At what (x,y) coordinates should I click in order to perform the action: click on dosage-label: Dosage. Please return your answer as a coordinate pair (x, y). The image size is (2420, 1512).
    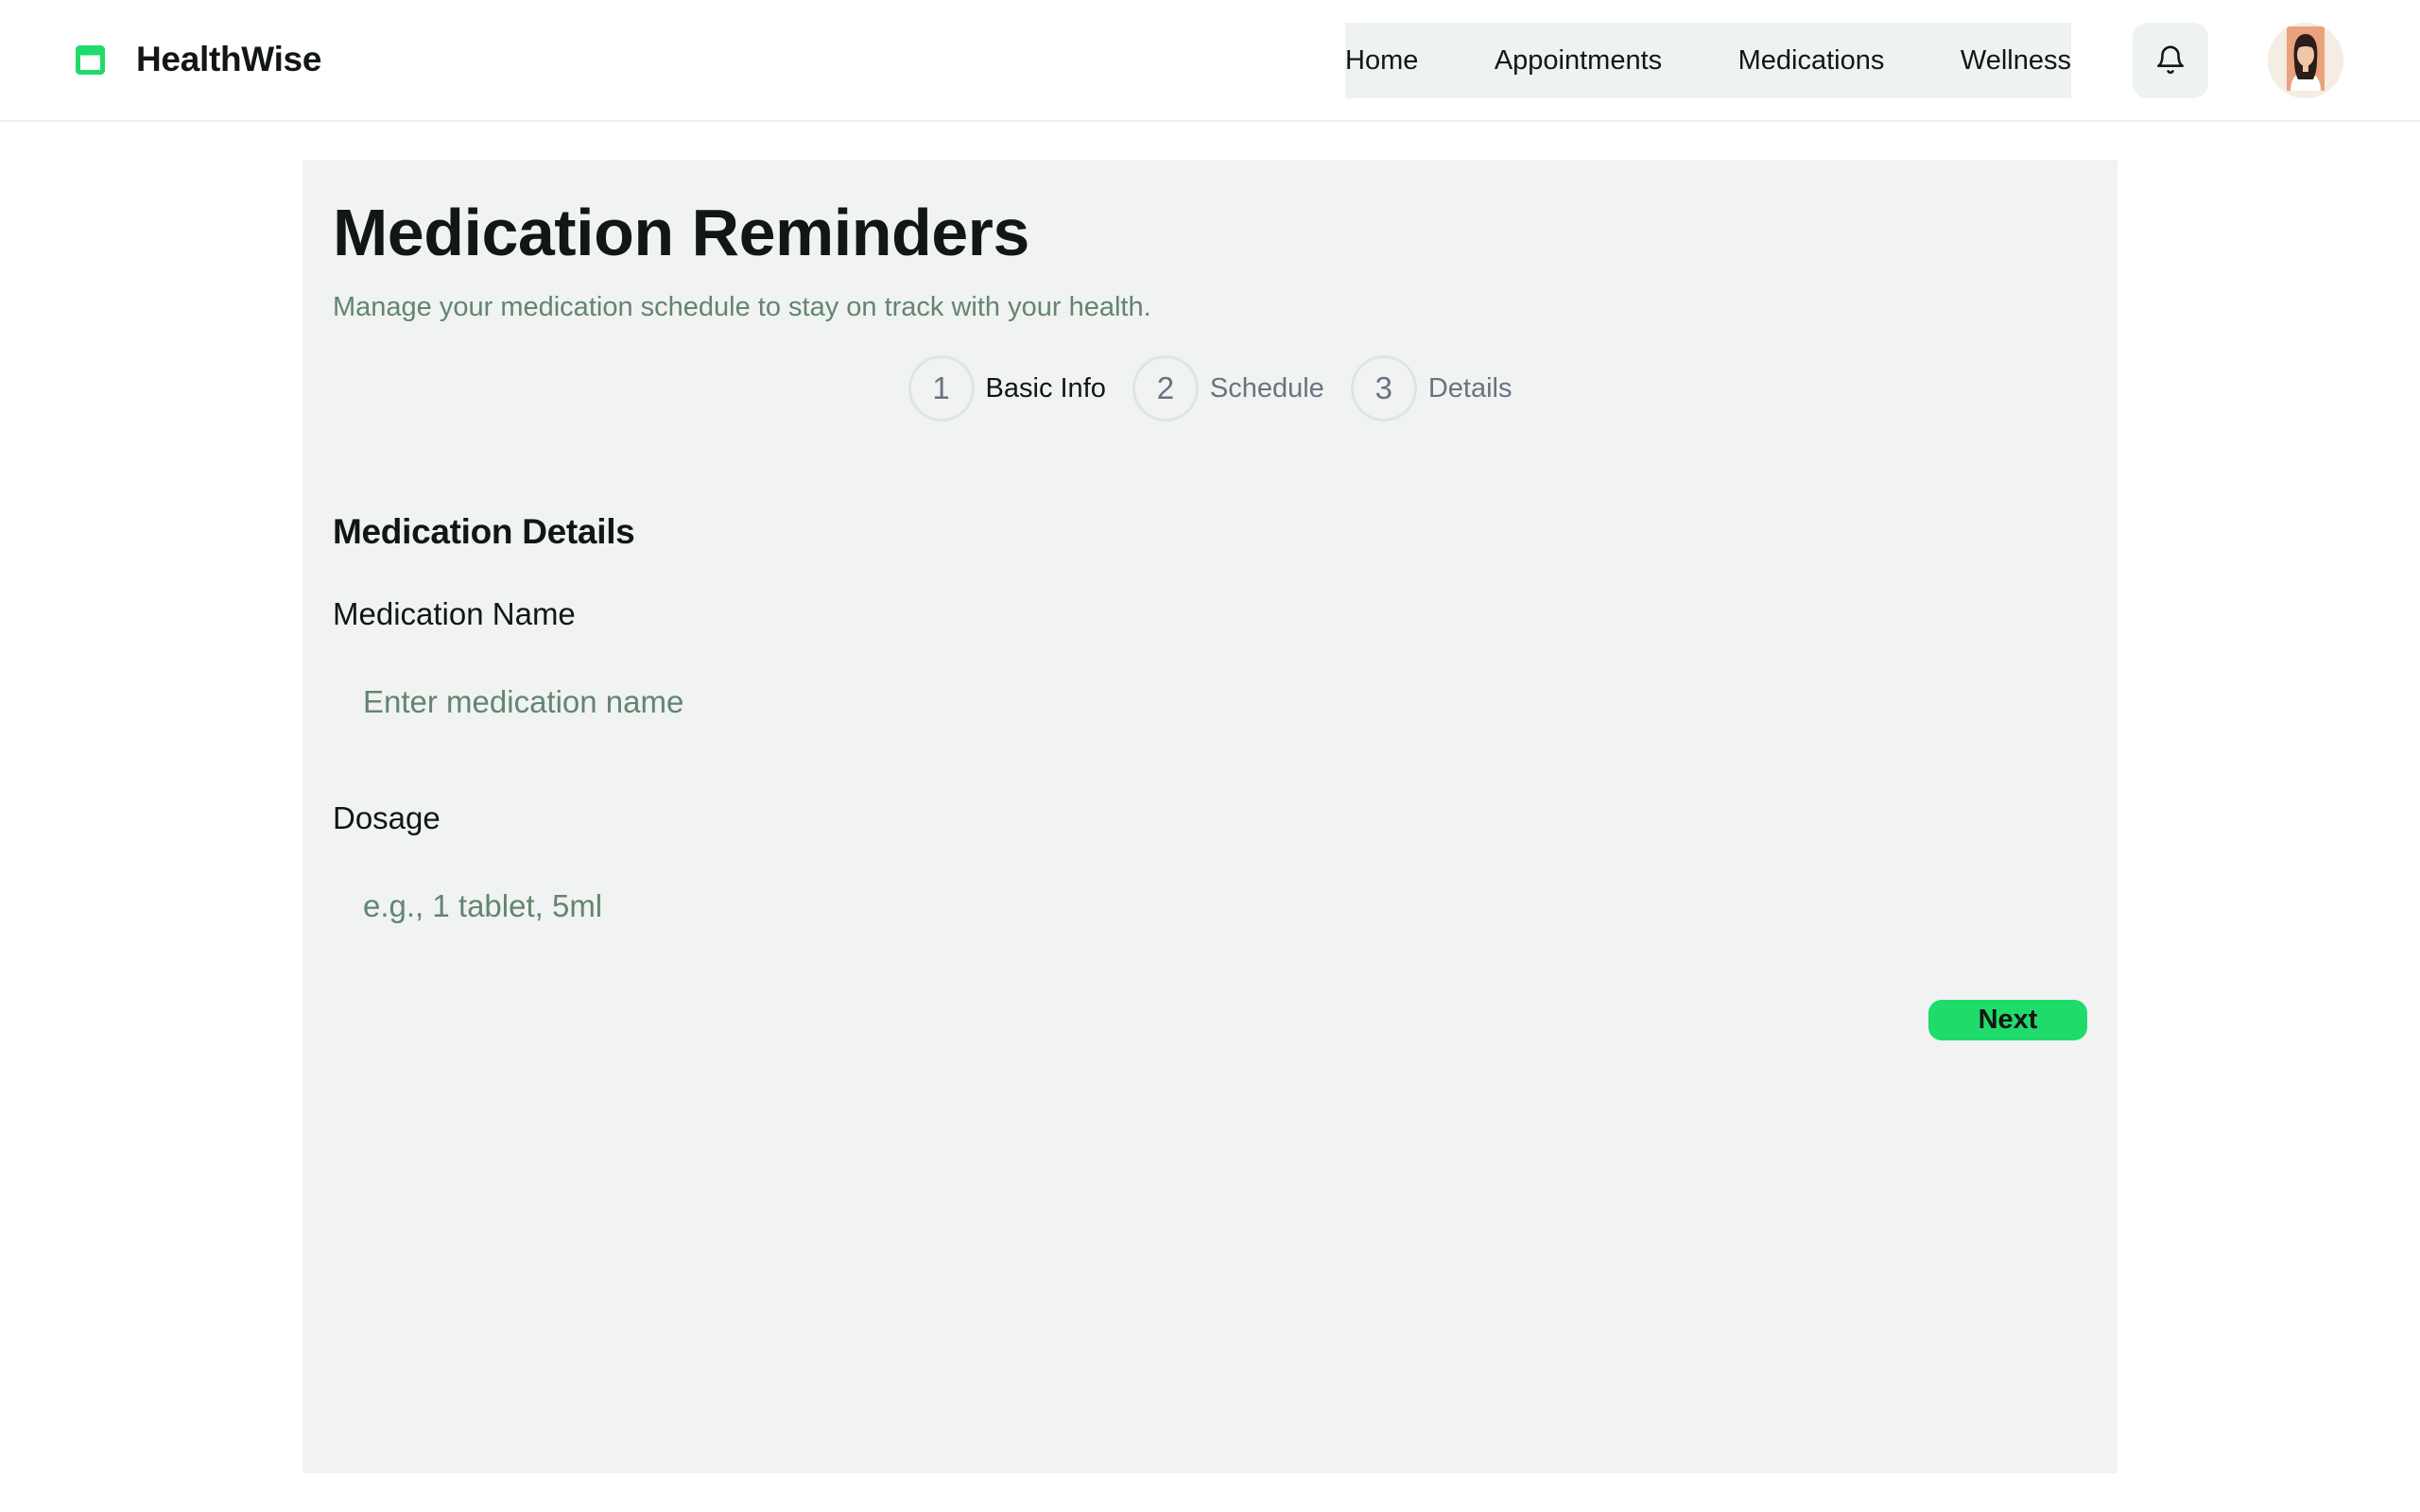
    Looking at the image, I should click on (387, 817).